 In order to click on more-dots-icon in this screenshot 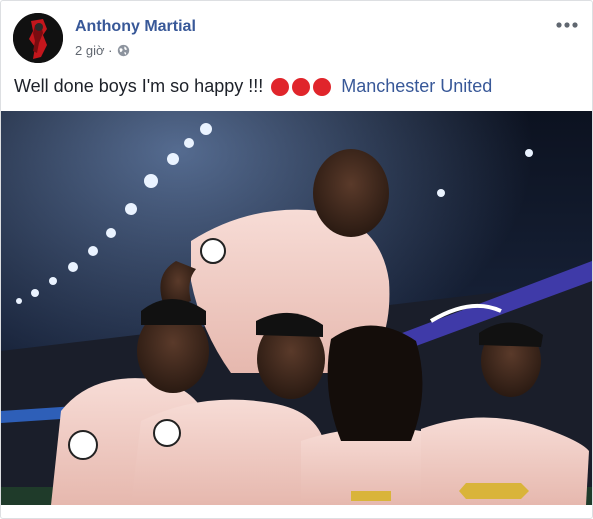, I will do `click(567, 25)`.